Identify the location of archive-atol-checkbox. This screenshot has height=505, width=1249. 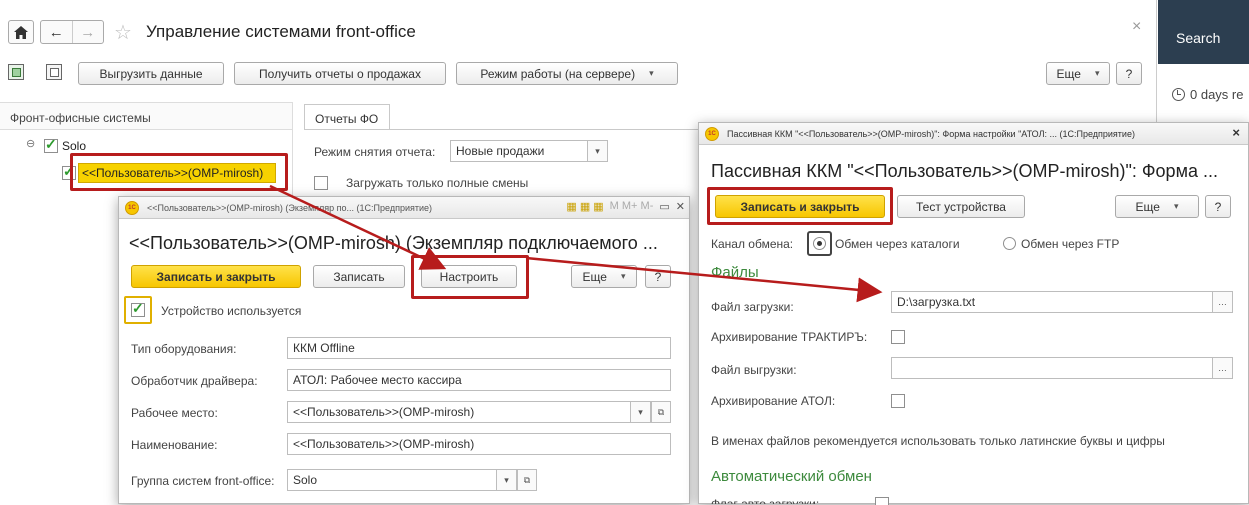
(898, 401).